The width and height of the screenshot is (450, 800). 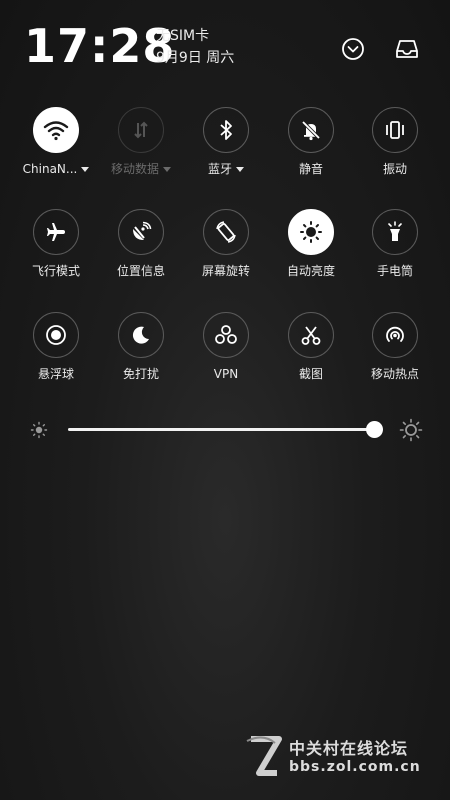 I want to click on bluetooth-icon, so click(x=226, y=130).